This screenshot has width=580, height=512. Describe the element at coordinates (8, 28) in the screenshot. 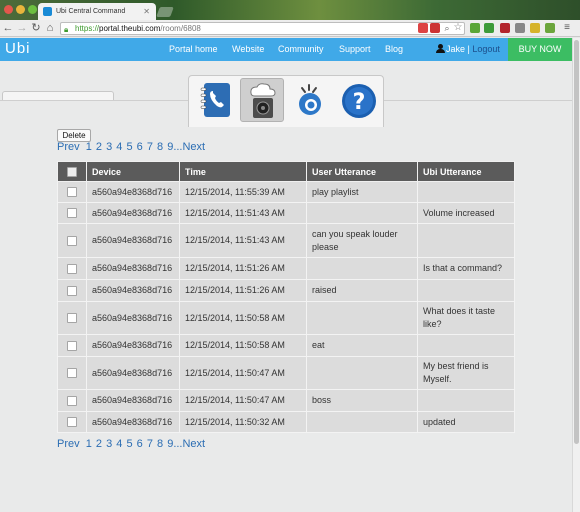

I see `back-arrow-icon: ←` at that location.